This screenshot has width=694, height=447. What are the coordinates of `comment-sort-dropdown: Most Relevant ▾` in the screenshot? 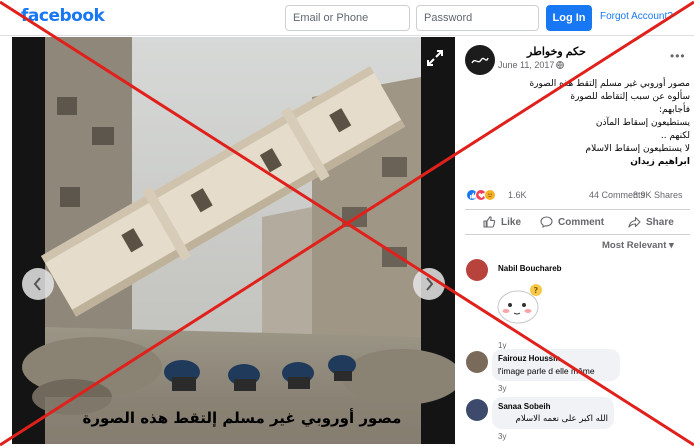 It's located at (638, 245).